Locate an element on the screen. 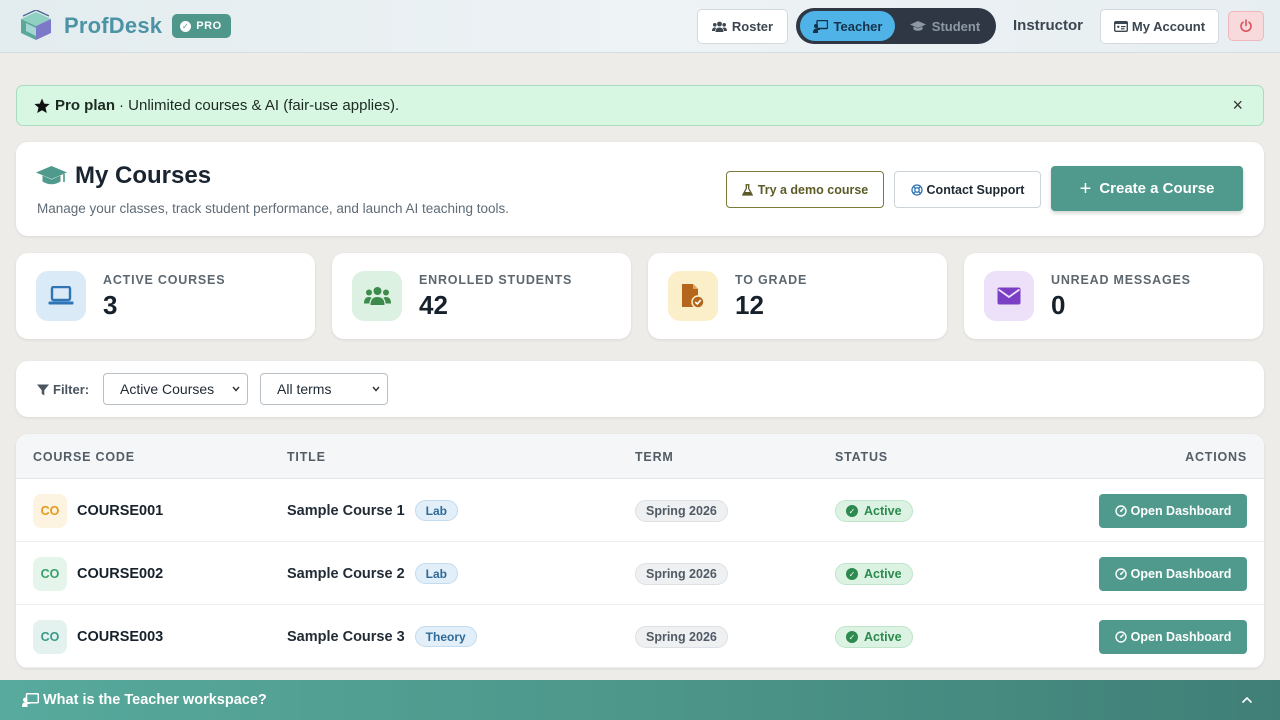 This screenshot has height=720, width=1280. course-title-text: Sample Course 2 is located at coordinates (346, 573).